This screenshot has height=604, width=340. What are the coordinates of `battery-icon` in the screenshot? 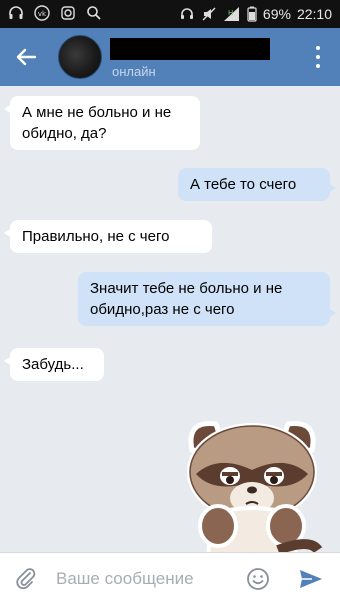 It's located at (252, 14).